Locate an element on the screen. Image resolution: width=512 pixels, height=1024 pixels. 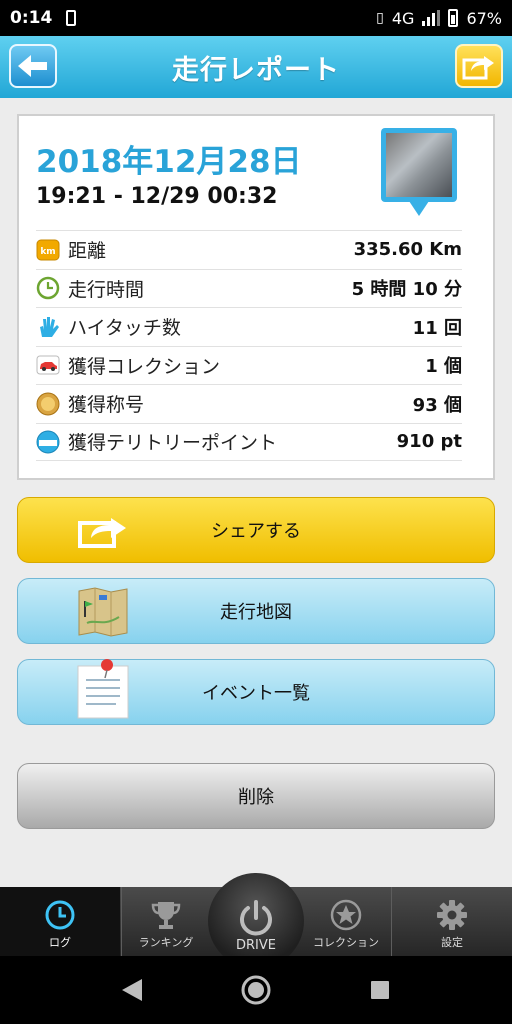
stat-label: 走行時間 is located at coordinates (106, 289).